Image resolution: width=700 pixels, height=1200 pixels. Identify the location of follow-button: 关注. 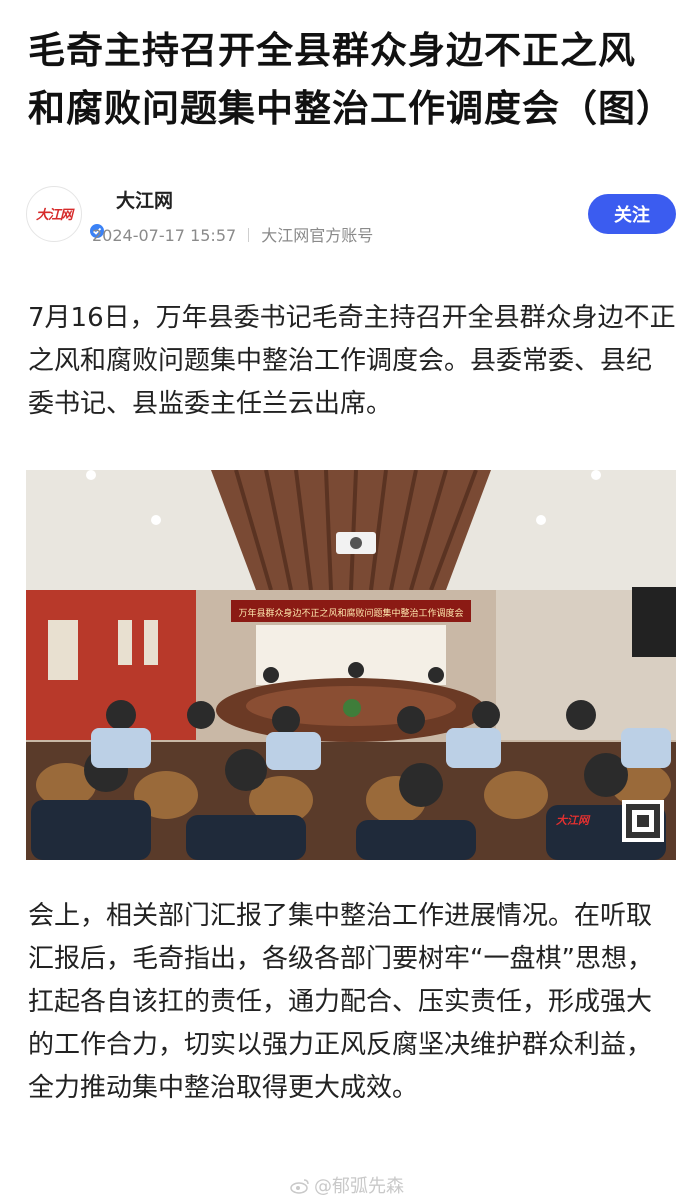
(632, 214).